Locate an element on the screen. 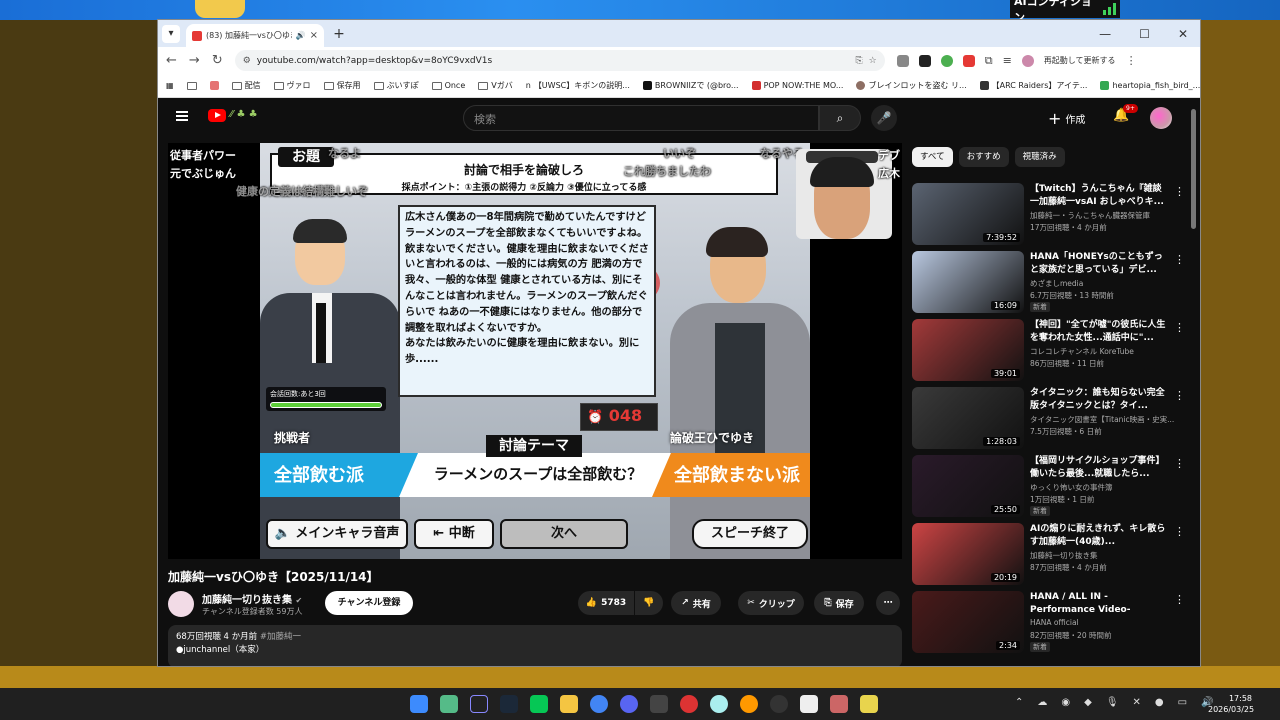 Image resolution: width=1280 pixels, height=720 pixels. bookmark-folder is located at coordinates (191, 85).